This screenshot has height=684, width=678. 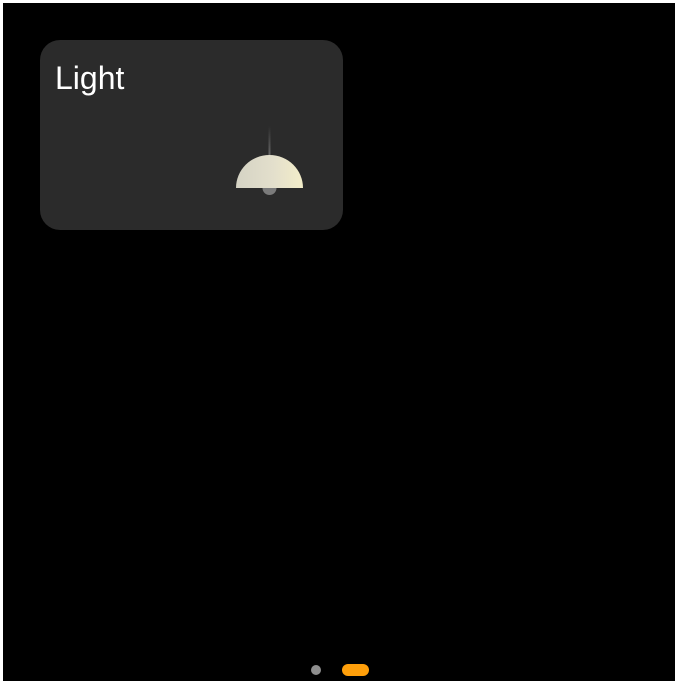 What do you see at coordinates (355, 670) in the screenshot?
I see `page-2-dot-active` at bounding box center [355, 670].